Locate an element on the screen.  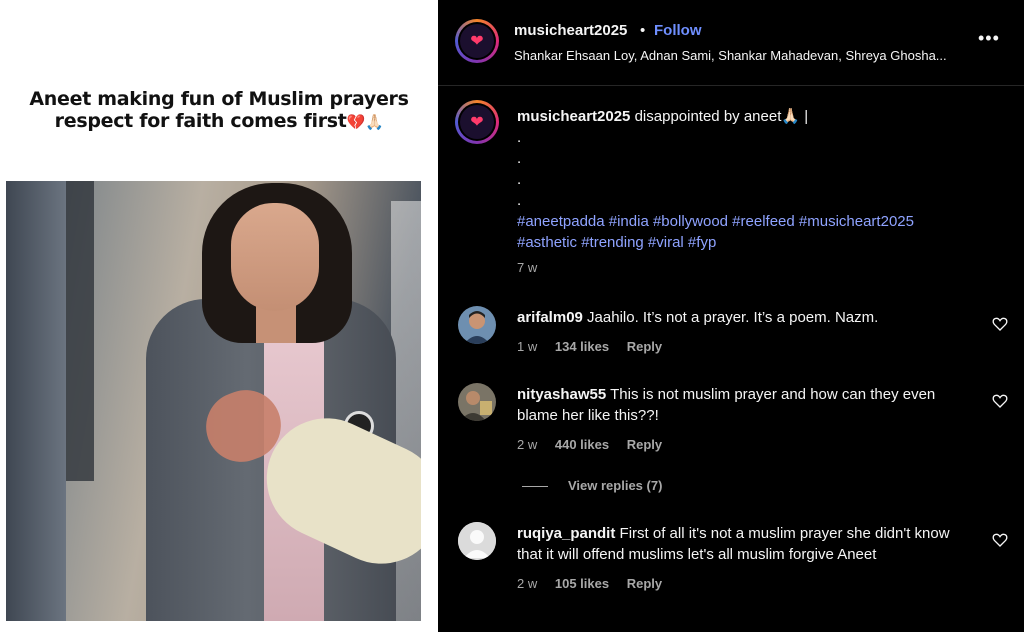
caption-author-avatar: ❤ is located at coordinates (477, 122).